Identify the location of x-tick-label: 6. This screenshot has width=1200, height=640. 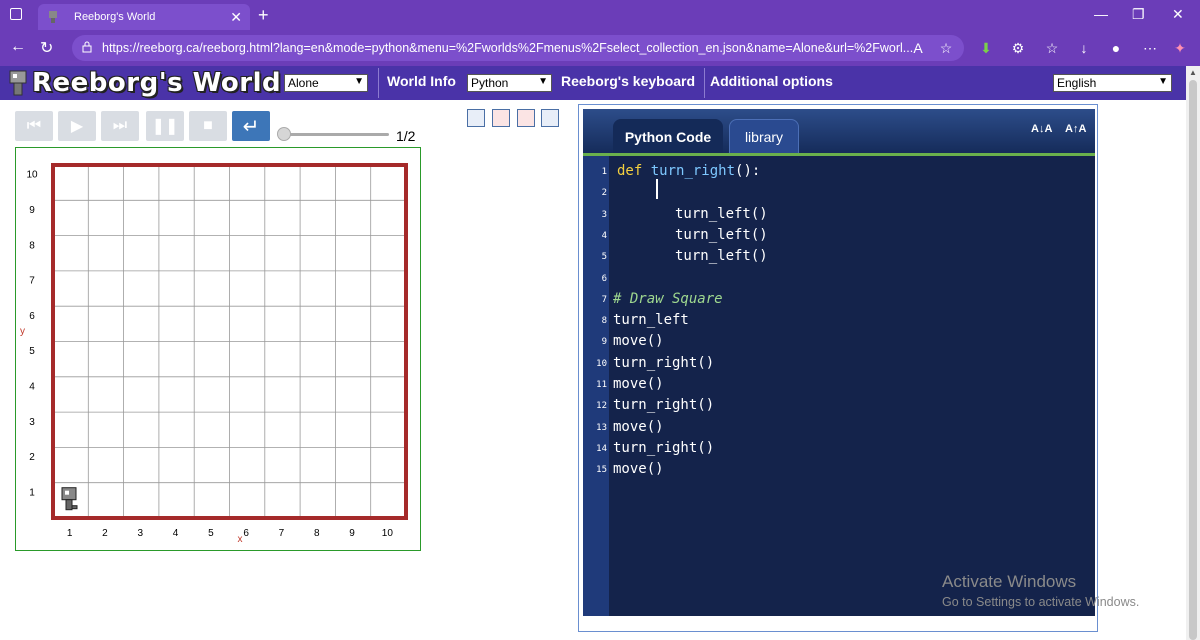
(246, 533).